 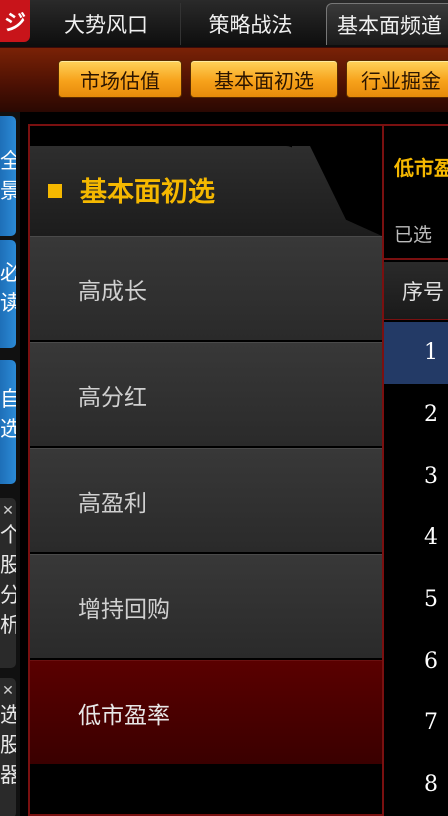 I want to click on menu-item-high-profit: 高盈利, so click(x=206, y=500).